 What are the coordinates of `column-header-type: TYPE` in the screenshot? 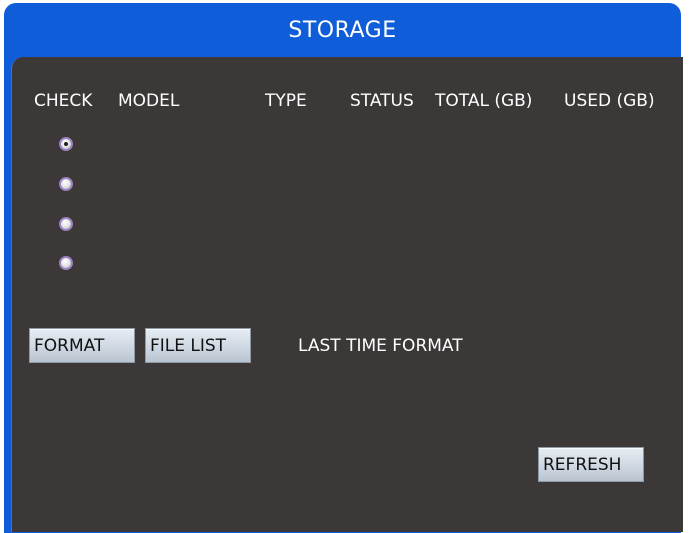 It's located at (286, 101).